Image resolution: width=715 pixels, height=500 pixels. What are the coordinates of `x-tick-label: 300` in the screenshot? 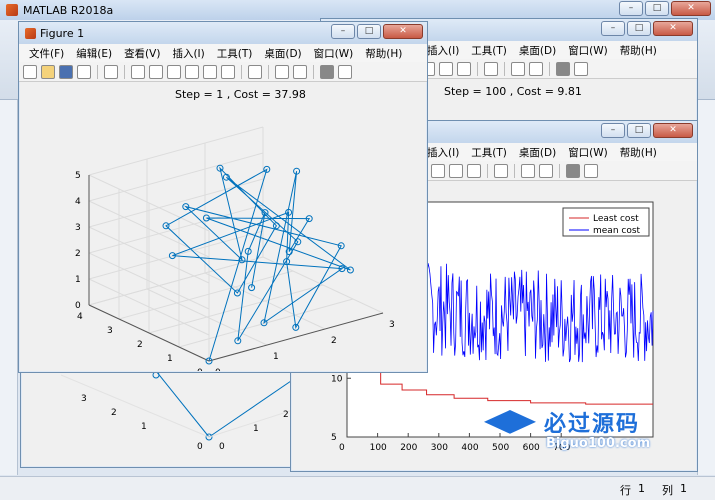 It's located at (439, 448).